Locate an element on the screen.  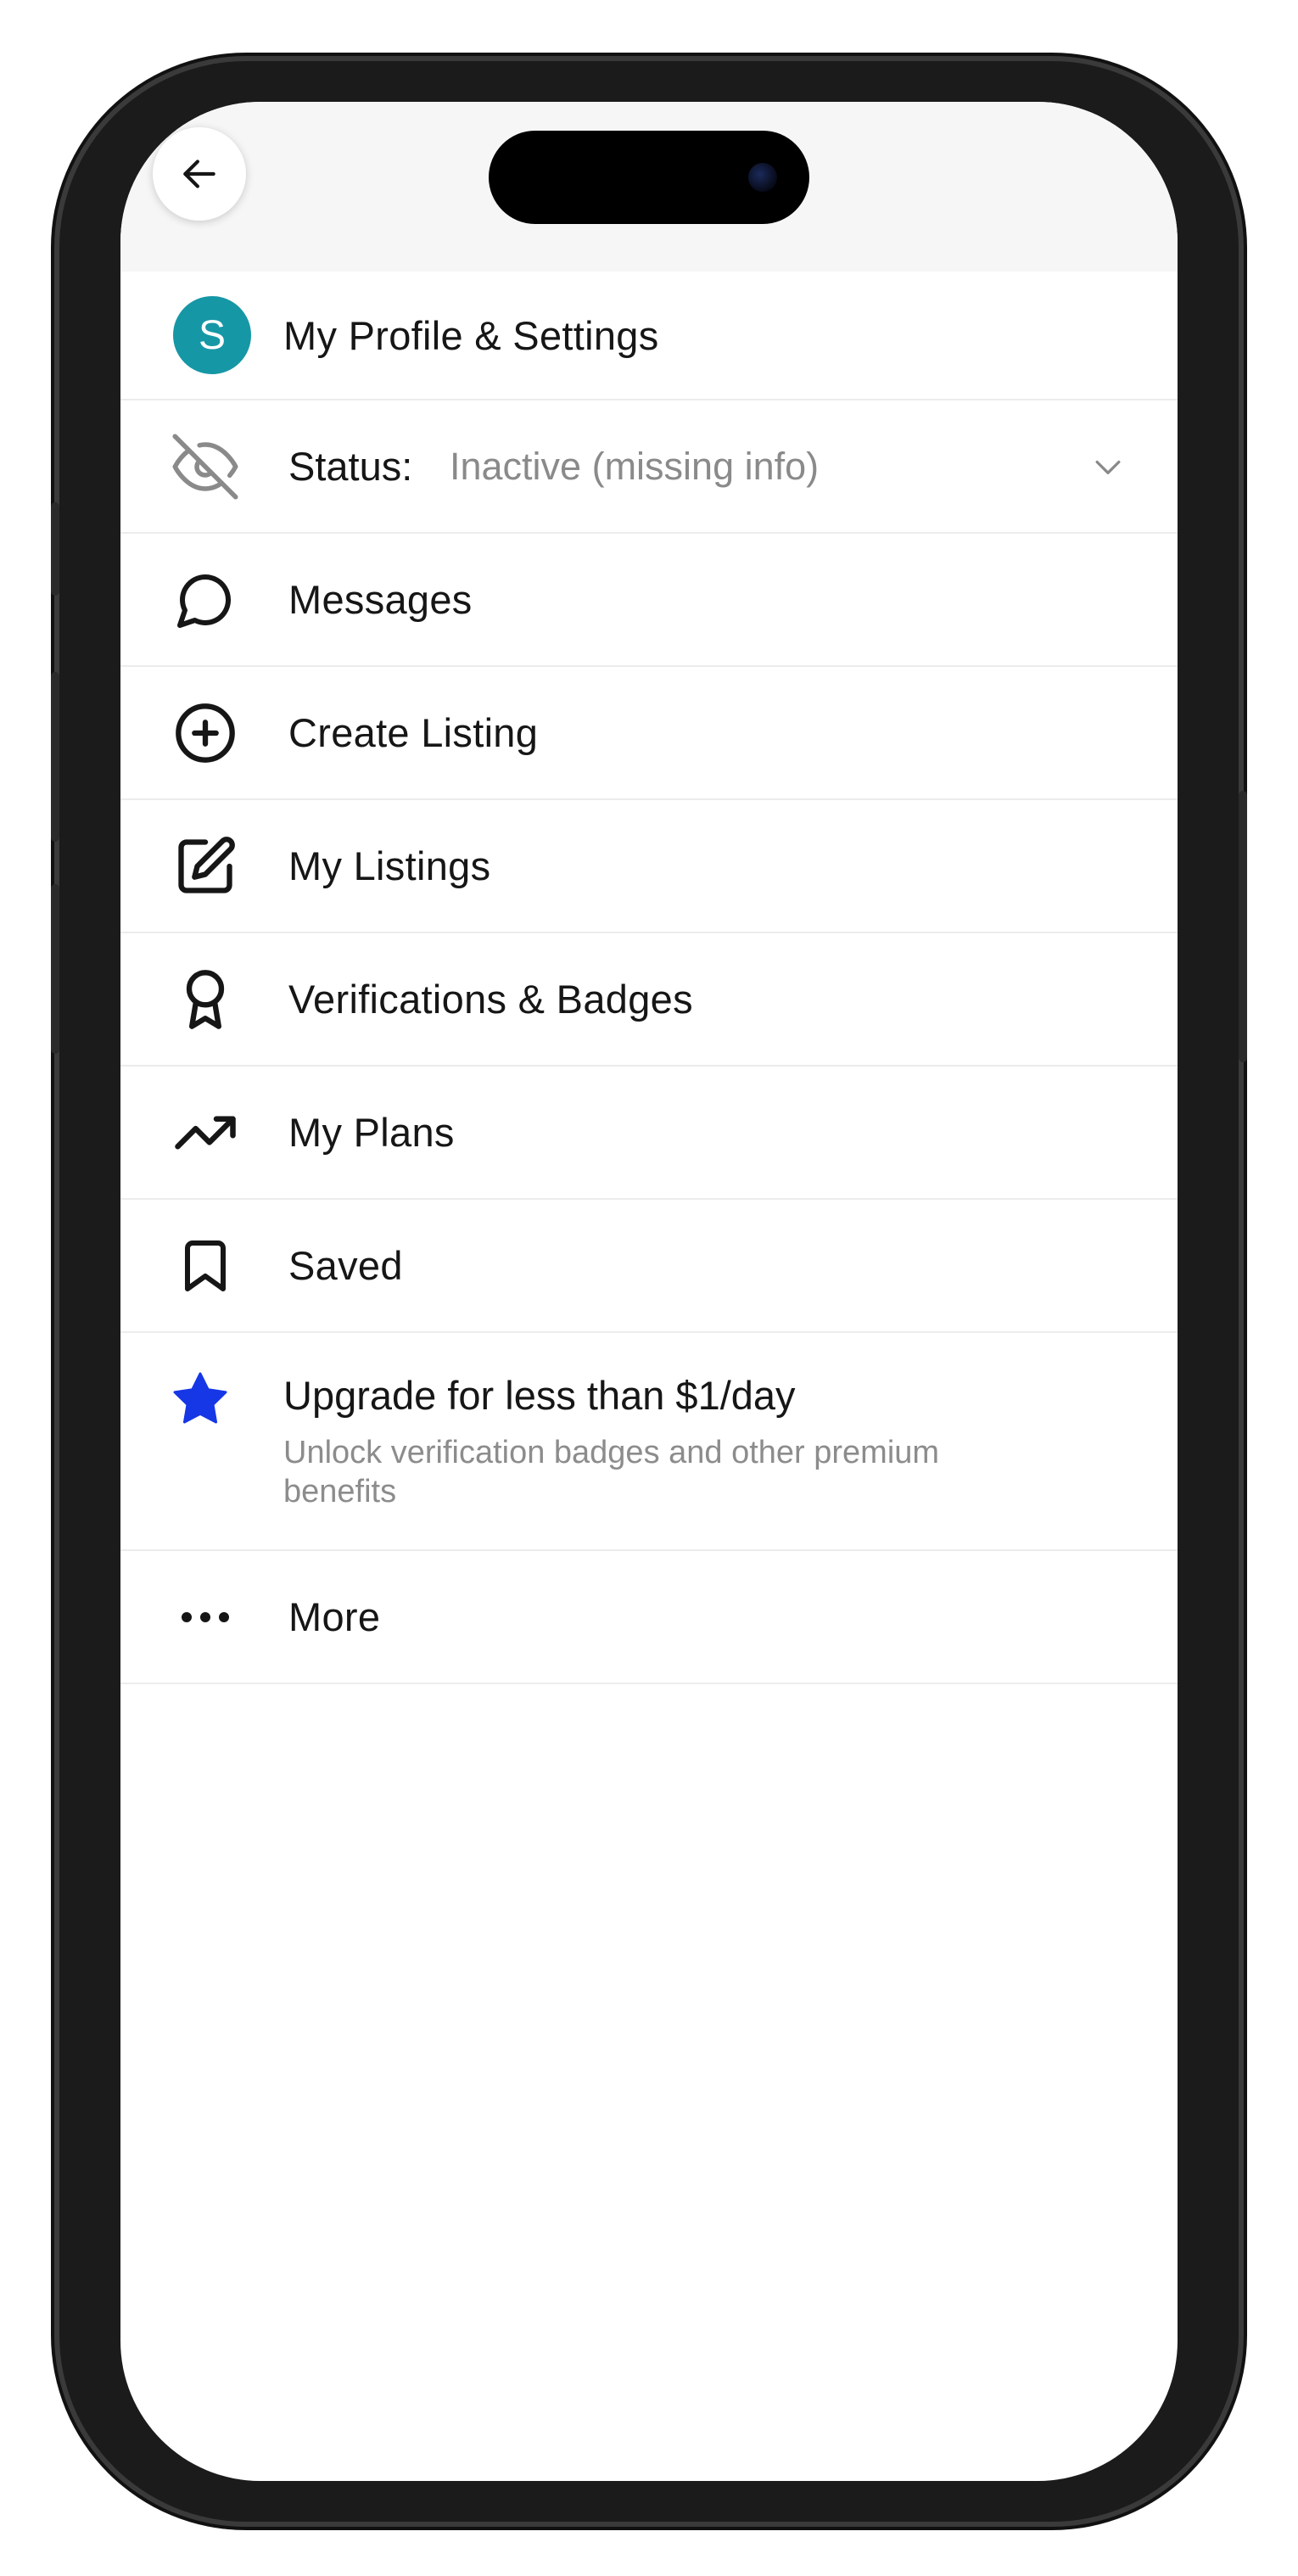
volume-up-button is located at coordinates (55, 757).